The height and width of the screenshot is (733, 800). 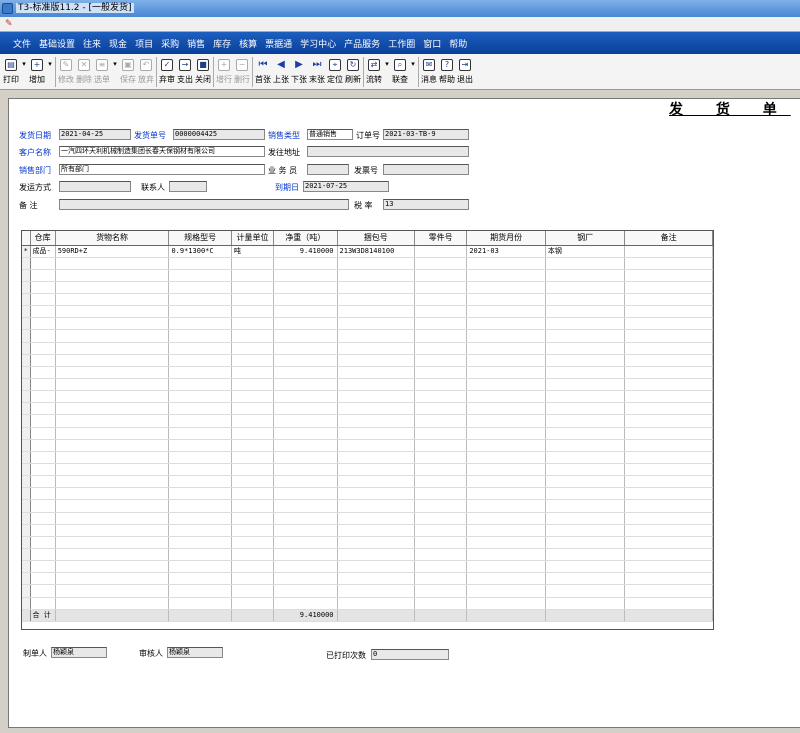 What do you see at coordinates (203, 73) in the screenshot?
I see `toolbar-button: ■ 关闭` at bounding box center [203, 73].